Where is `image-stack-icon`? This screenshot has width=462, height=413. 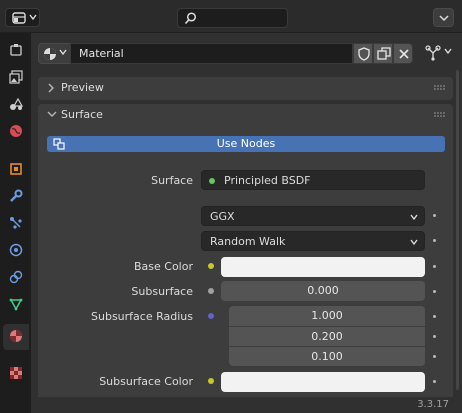
image-stack-icon is located at coordinates (16, 77).